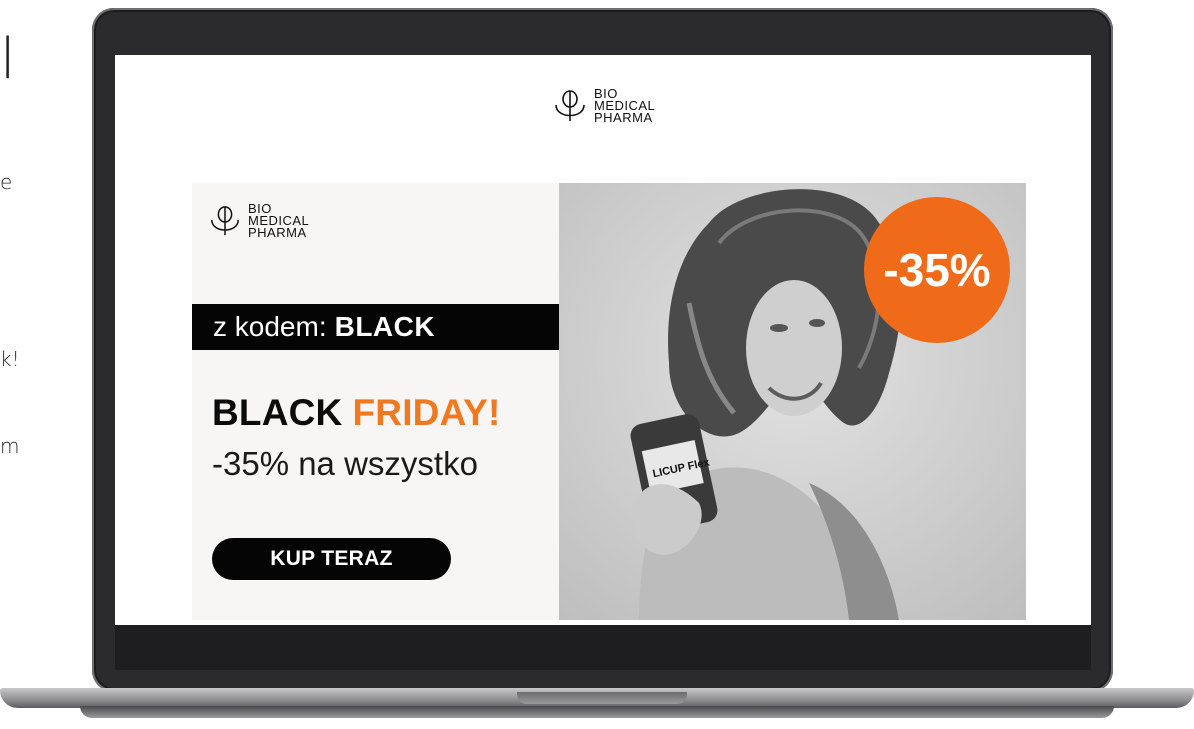 The image size is (1194, 729). I want to click on cropped-text-fragment: m, so click(10, 446).